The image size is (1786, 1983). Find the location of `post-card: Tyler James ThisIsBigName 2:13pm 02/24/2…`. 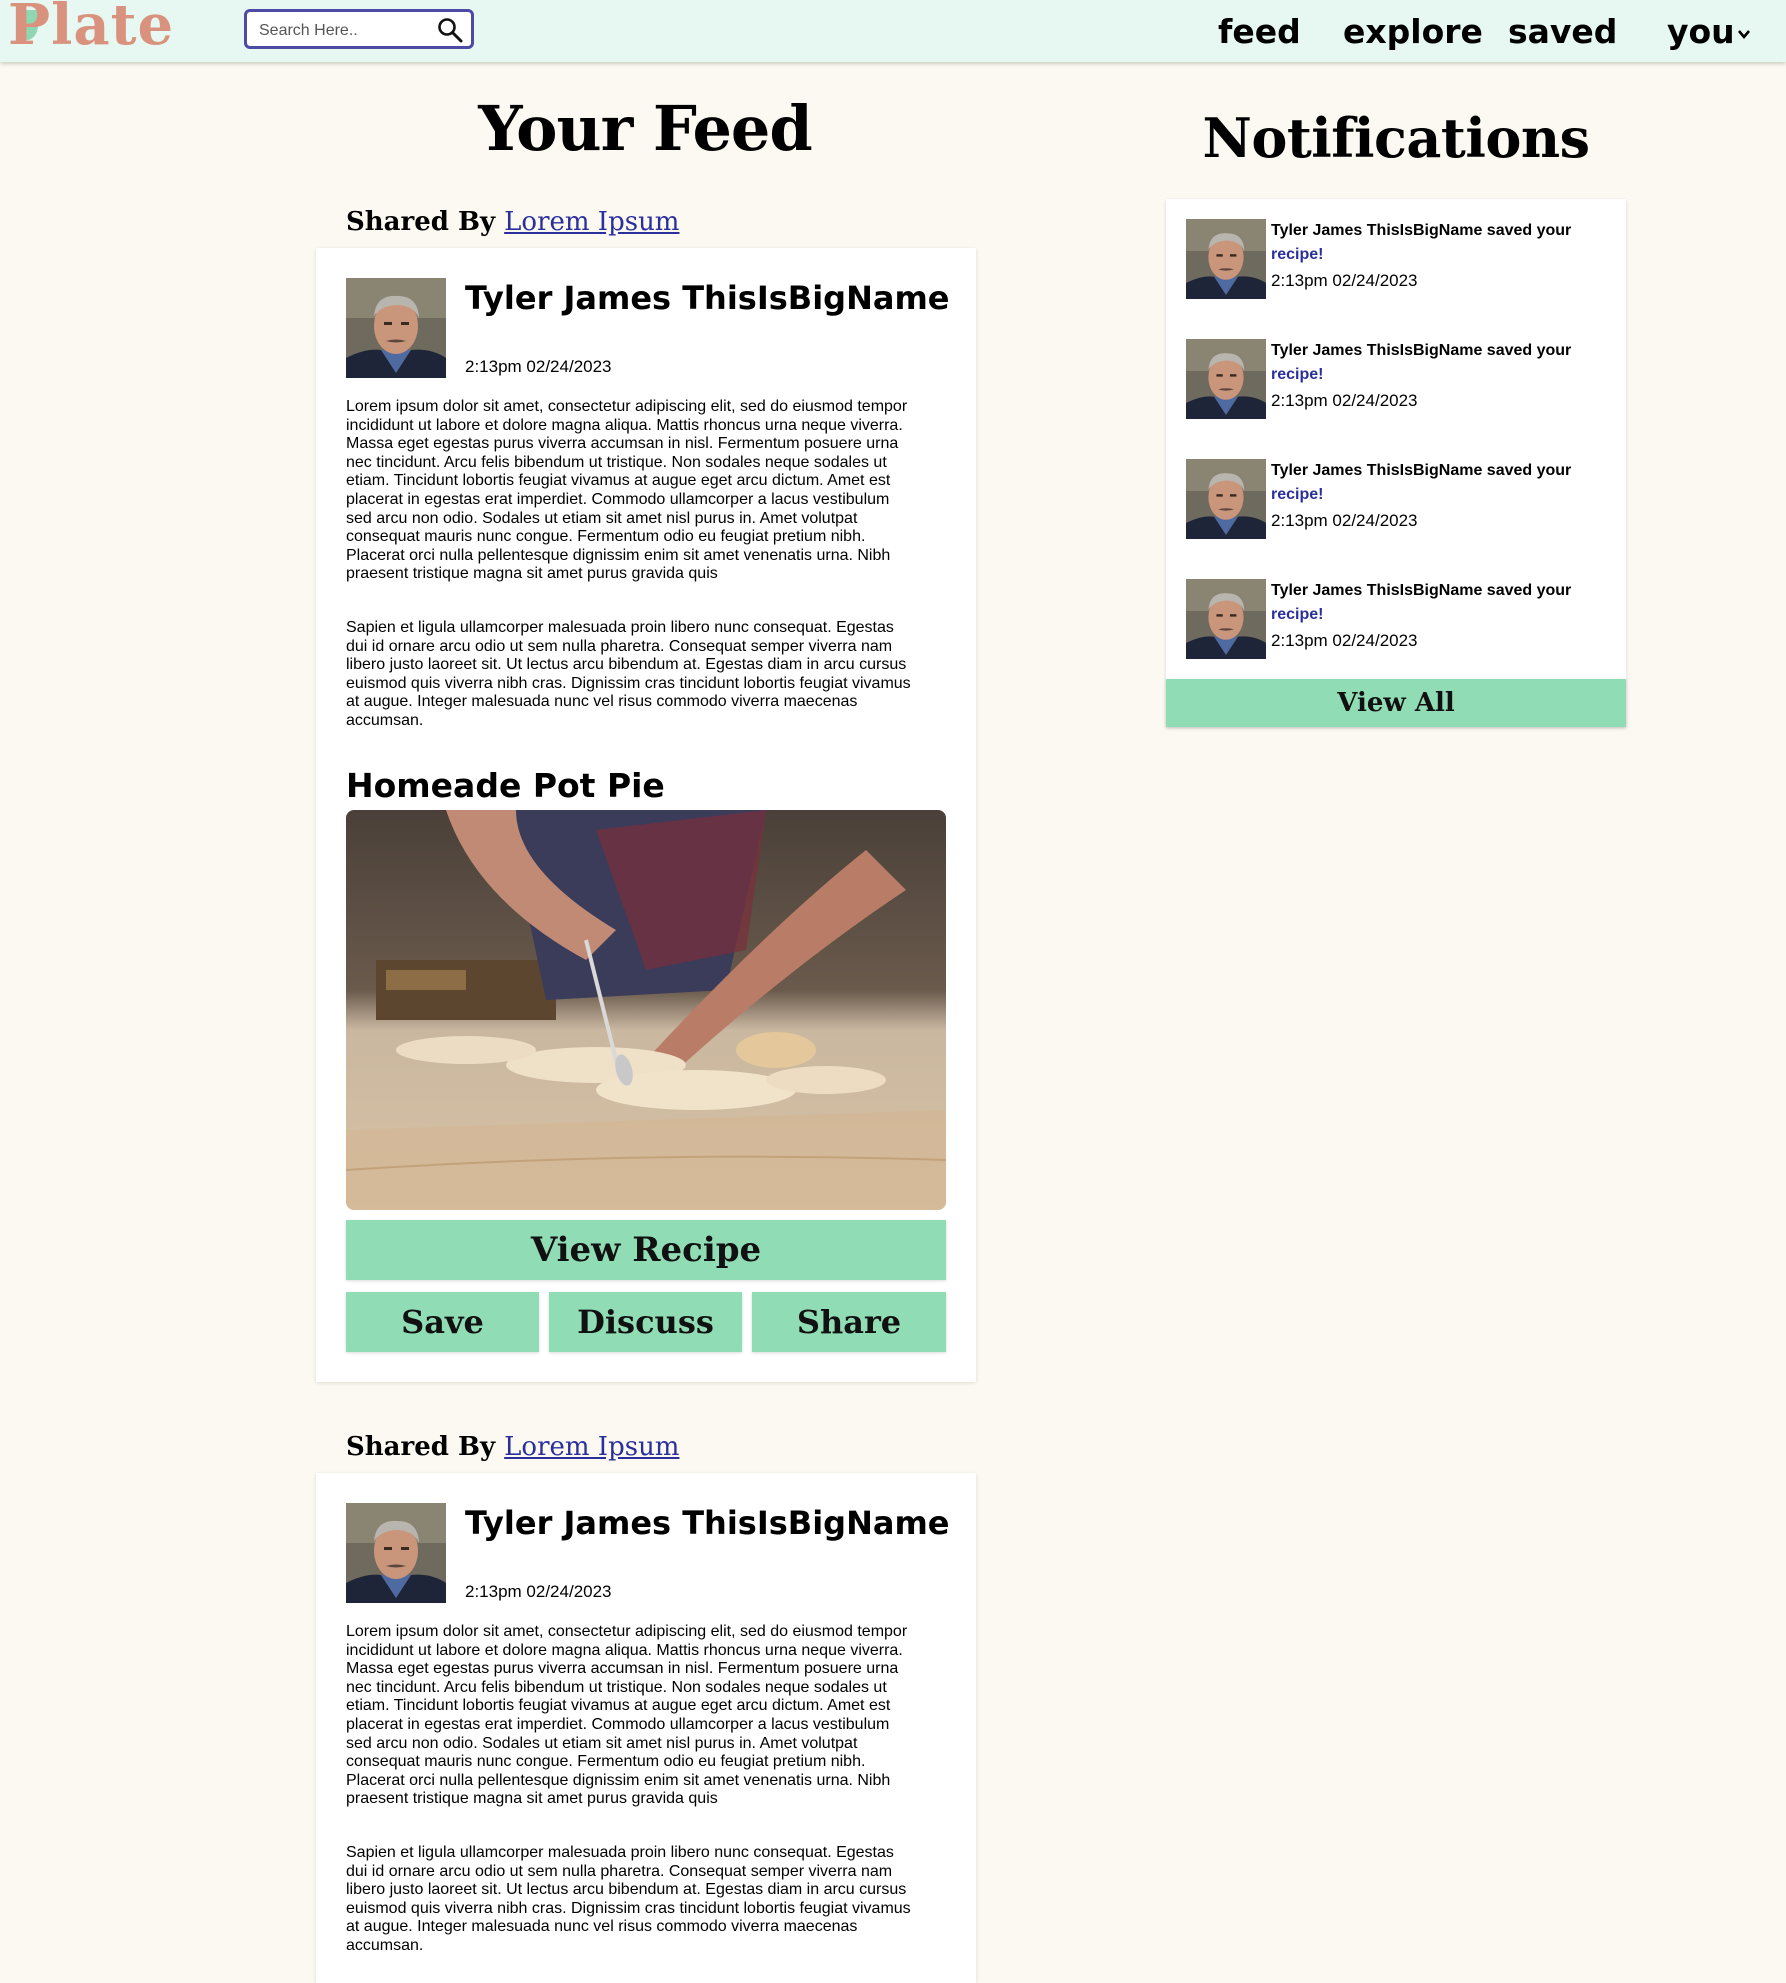

post-card: Tyler James ThisIsBigName 2:13pm 02/24/2… is located at coordinates (646, 1728).